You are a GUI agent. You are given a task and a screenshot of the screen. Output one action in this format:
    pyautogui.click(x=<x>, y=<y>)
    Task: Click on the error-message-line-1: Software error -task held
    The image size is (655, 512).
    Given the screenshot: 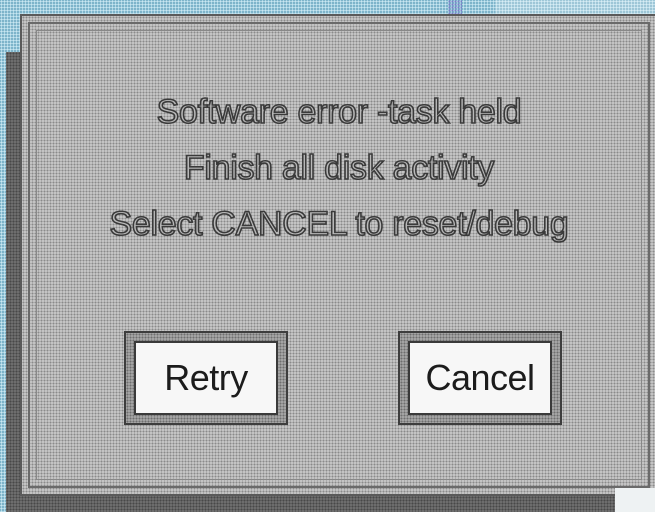 What is the action you would take?
    pyautogui.click(x=339, y=112)
    